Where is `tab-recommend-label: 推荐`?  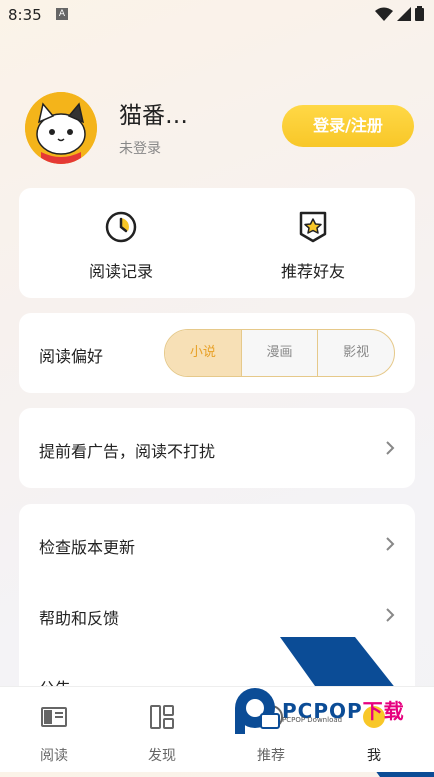 tab-recommend-label: 推荐 is located at coordinates (271, 756).